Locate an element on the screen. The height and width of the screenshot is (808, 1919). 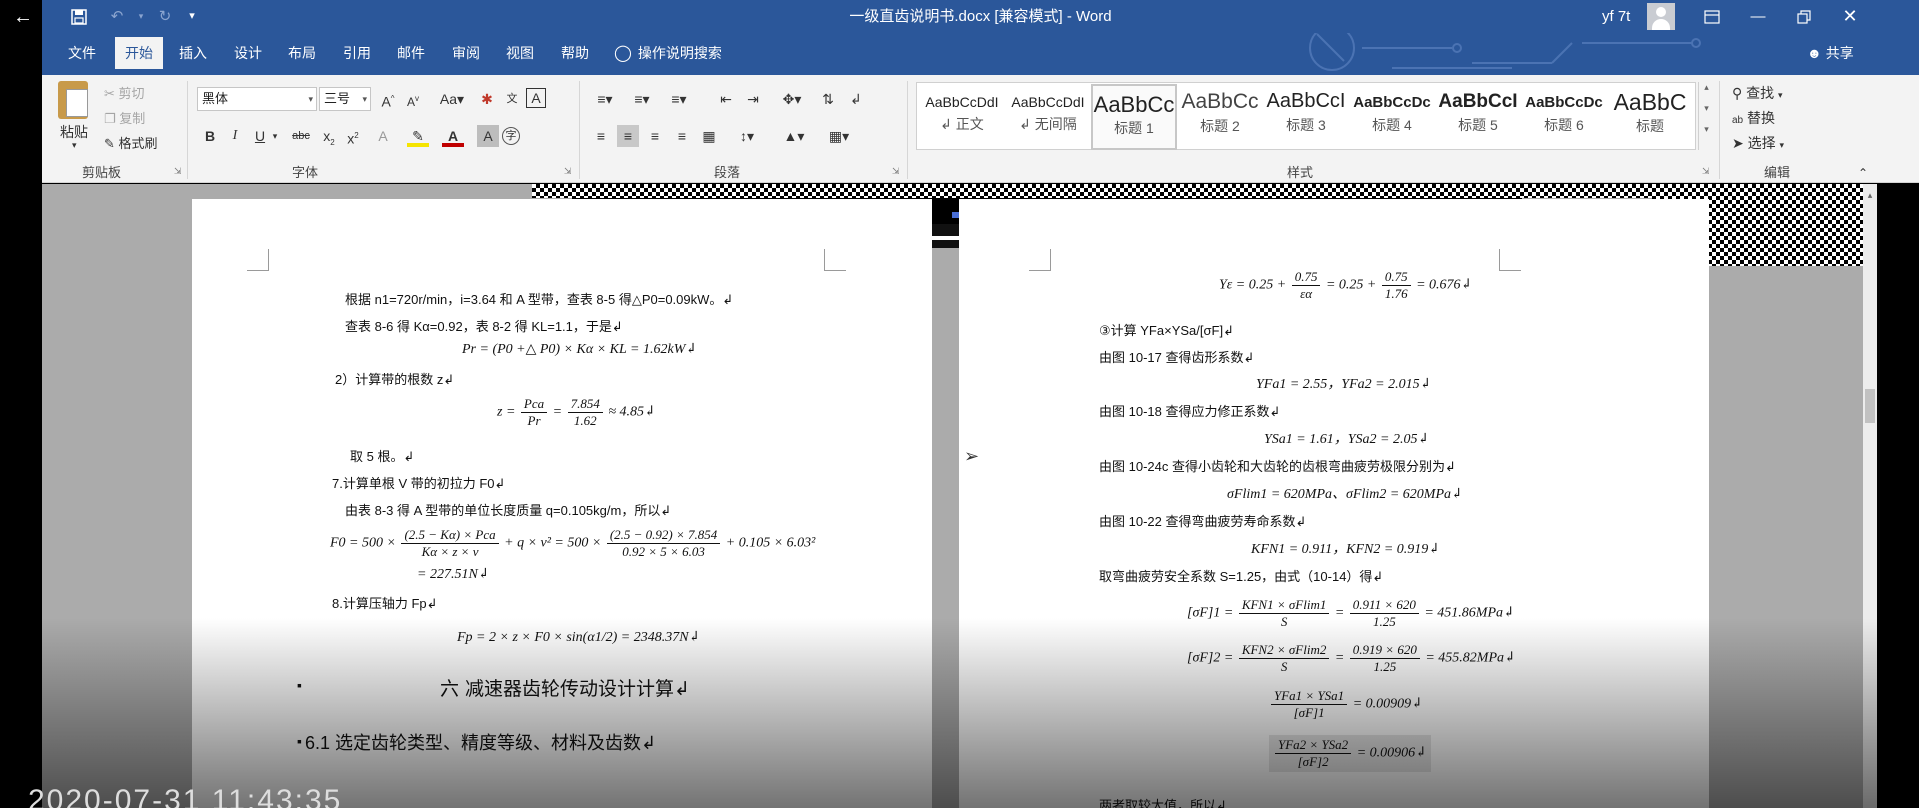
align-left-icon: ≡ is located at coordinates (601, 136).